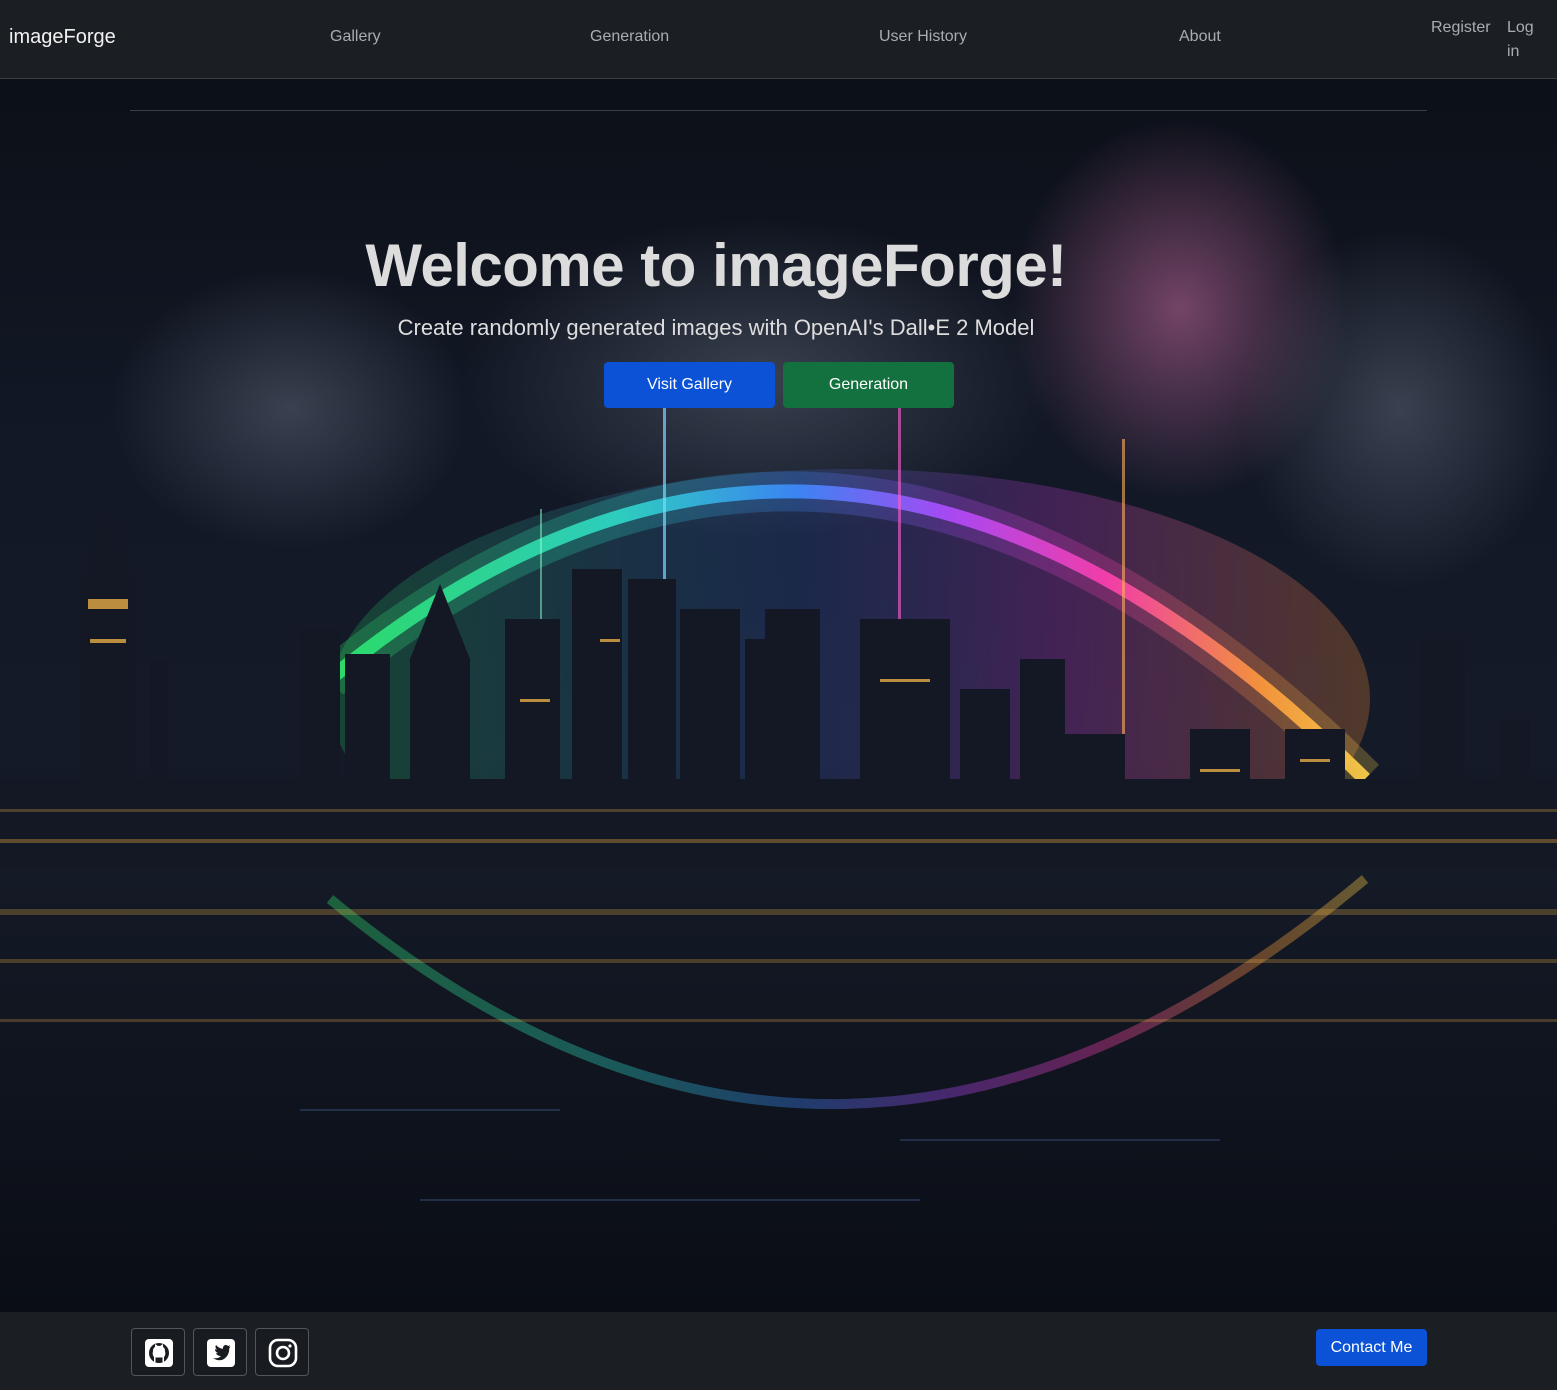 The image size is (1557, 1390). I want to click on visit-gallery-button: Visit Gallery, so click(689, 385).